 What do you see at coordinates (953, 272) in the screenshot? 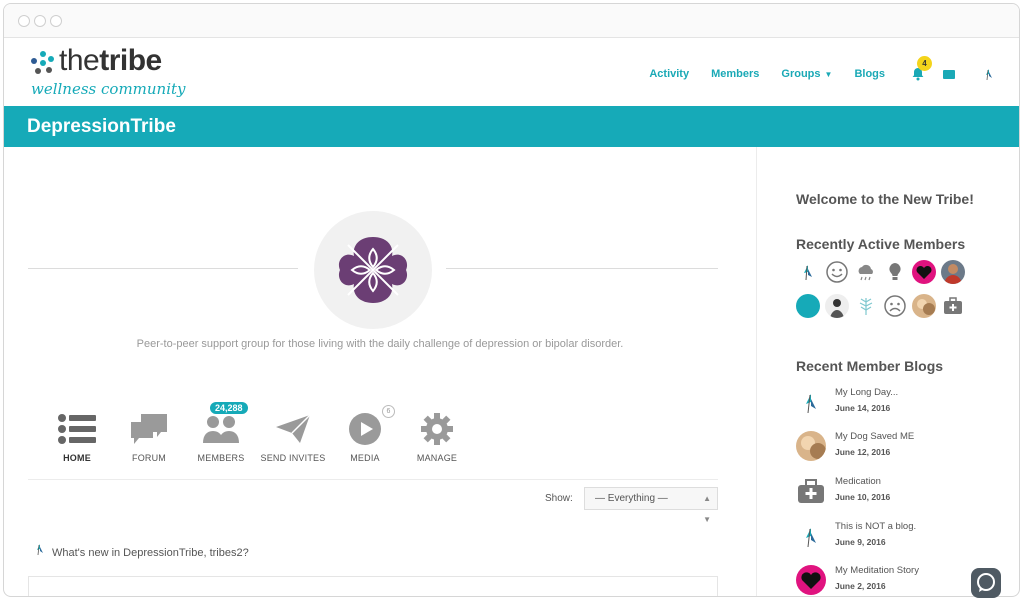
I see `member-avatar-photo` at bounding box center [953, 272].